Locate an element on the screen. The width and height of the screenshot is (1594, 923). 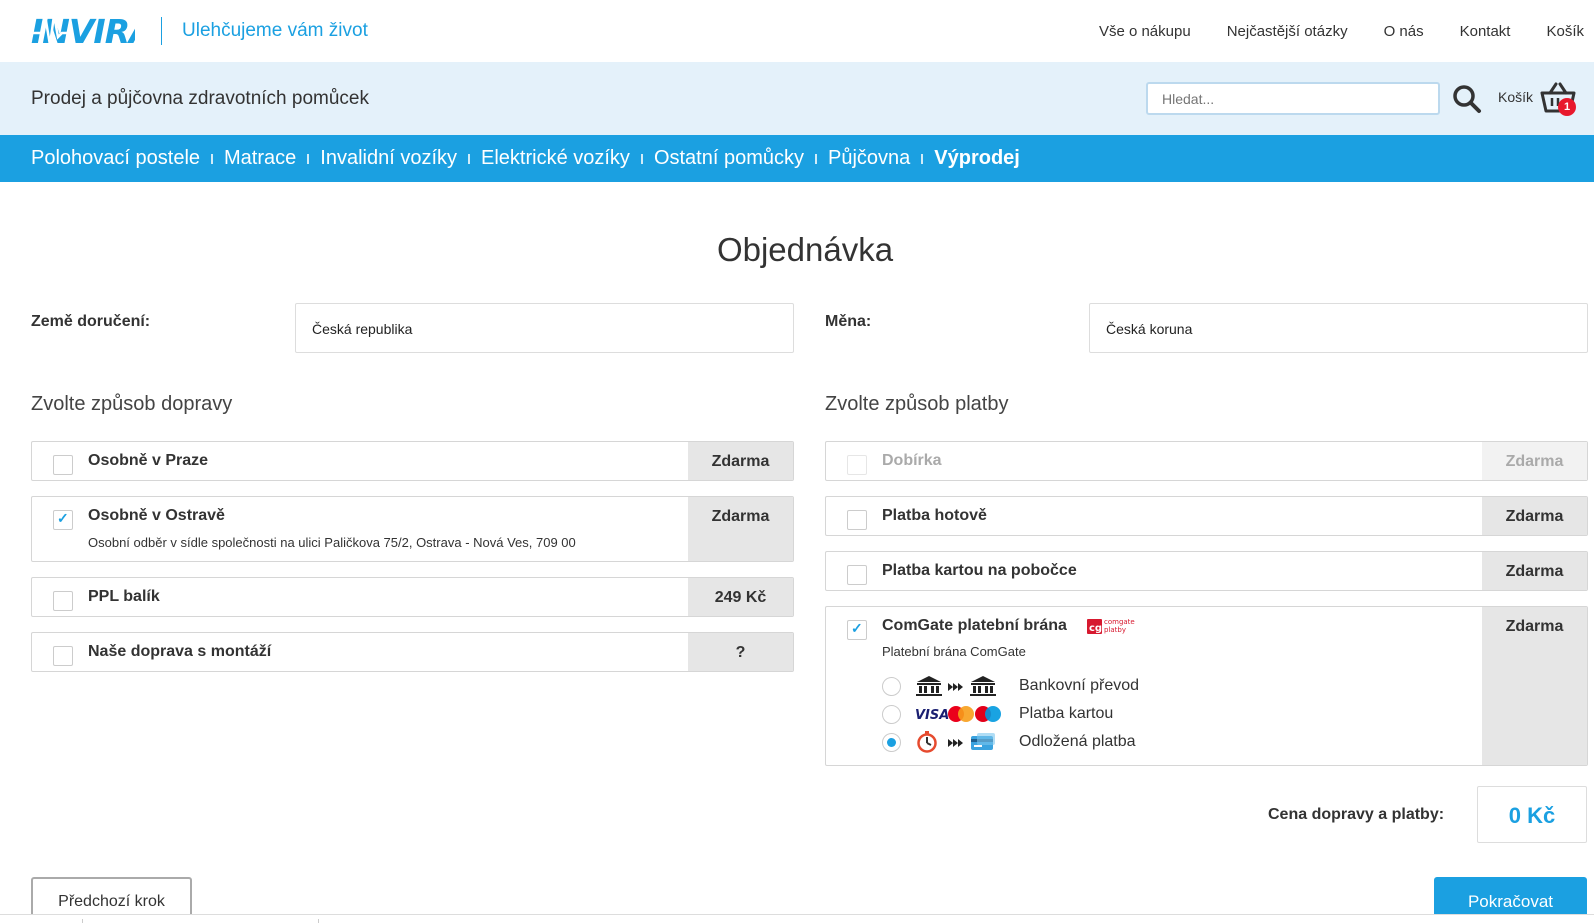
category-beds: Polohovací postele is located at coordinates (115, 158).